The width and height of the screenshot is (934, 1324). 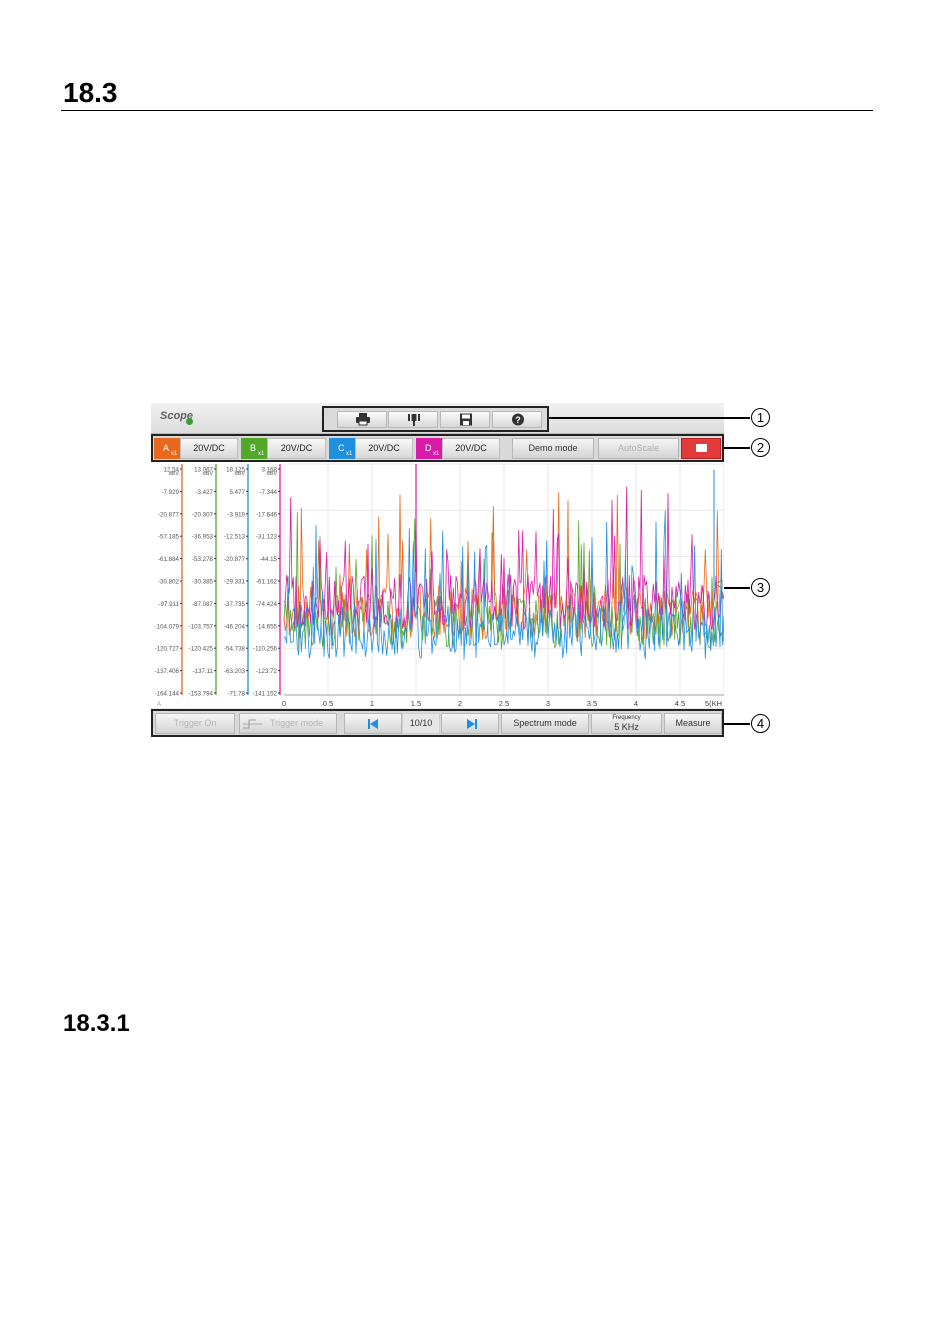 I want to click on help-button: ?, so click(x=517, y=419).